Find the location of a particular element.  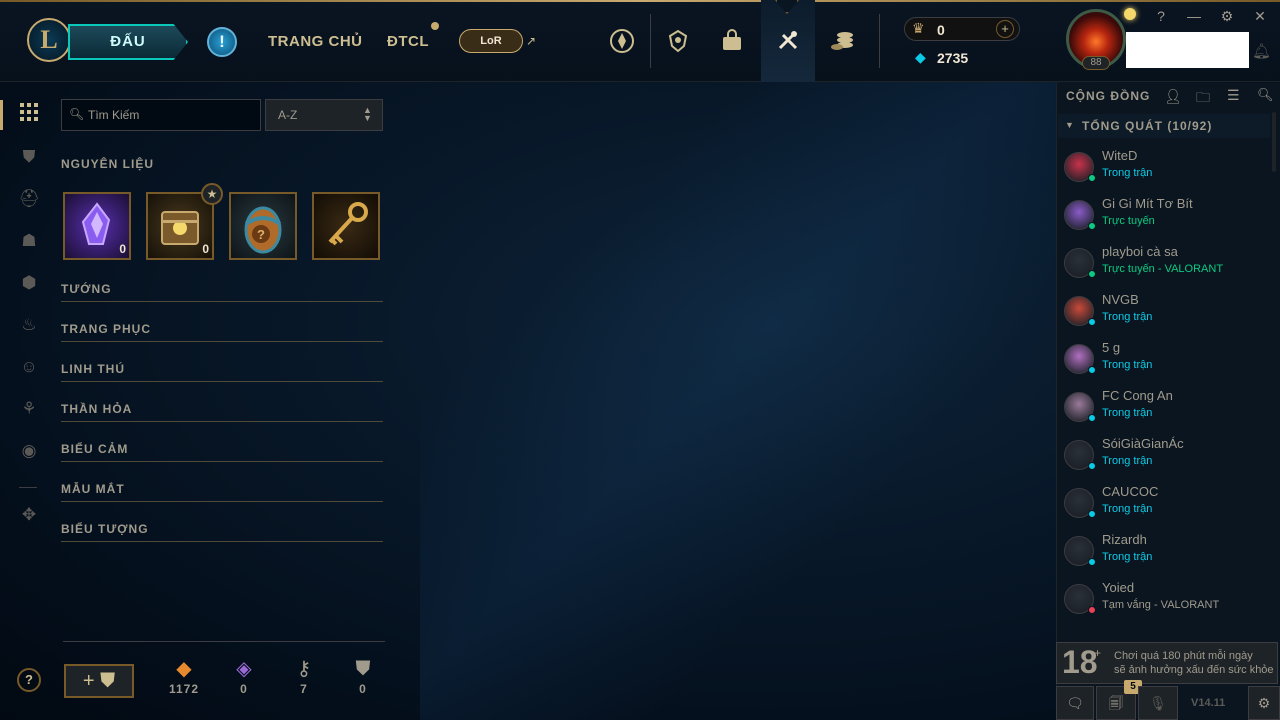

minimize-icon: — is located at coordinates (1194, 16).